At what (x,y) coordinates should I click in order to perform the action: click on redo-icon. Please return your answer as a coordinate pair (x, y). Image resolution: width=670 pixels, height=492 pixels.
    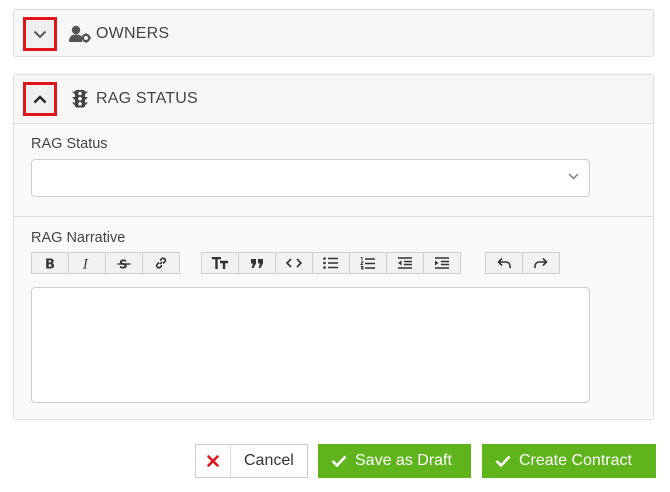
    Looking at the image, I should click on (541, 263).